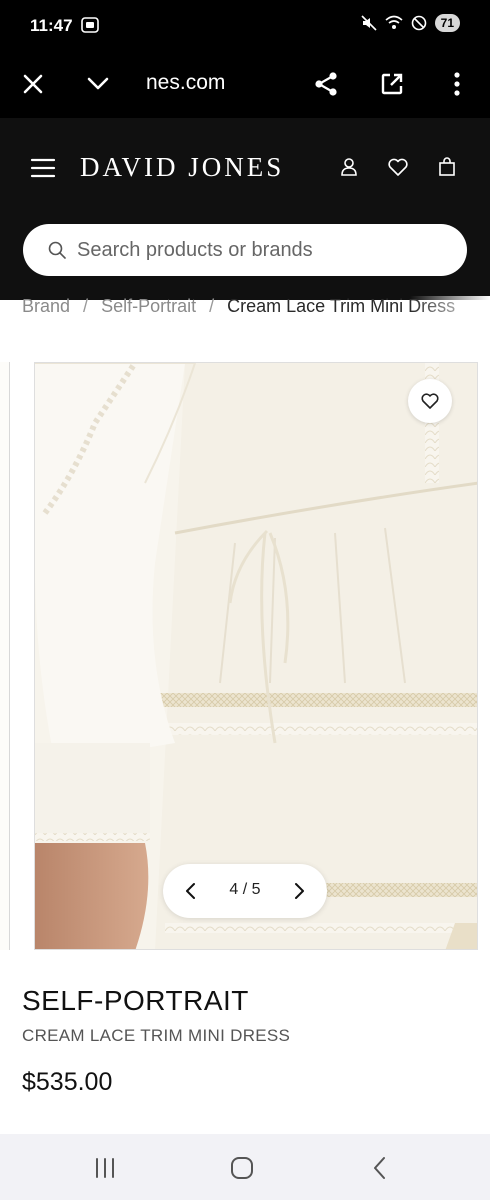 This screenshot has height=1200, width=490. What do you see at coordinates (57, 250) in the screenshot?
I see `search-icon` at bounding box center [57, 250].